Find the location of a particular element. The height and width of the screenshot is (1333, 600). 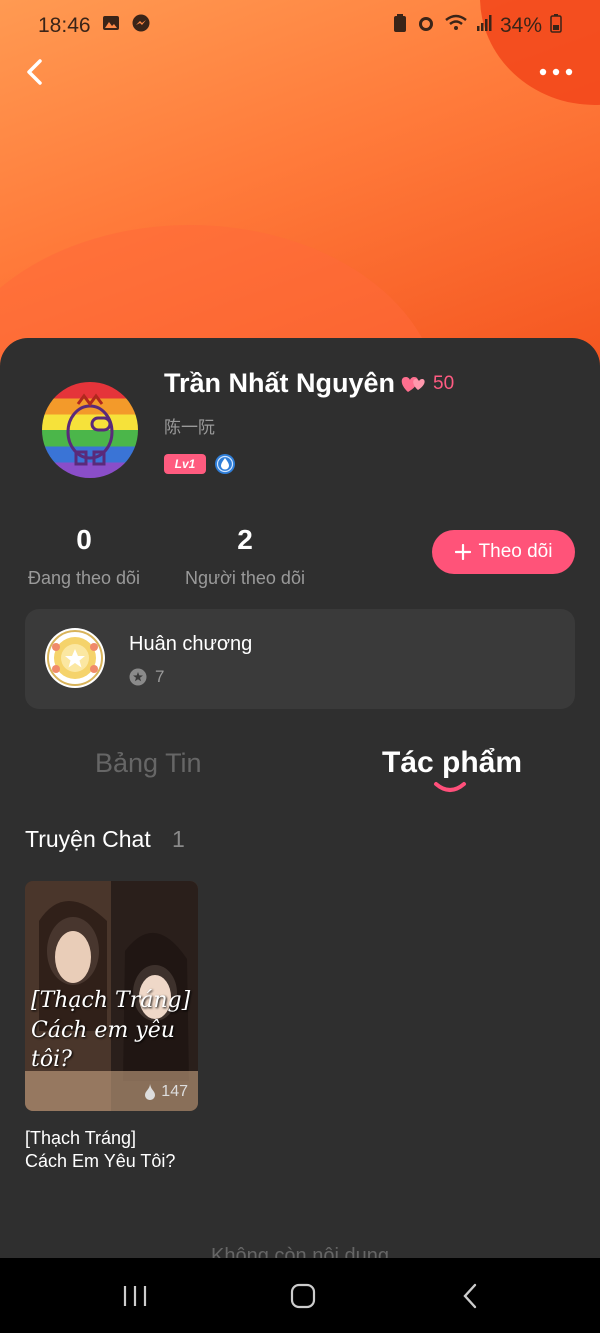

follow-button-label: Theo dõi is located at coordinates (515, 551).